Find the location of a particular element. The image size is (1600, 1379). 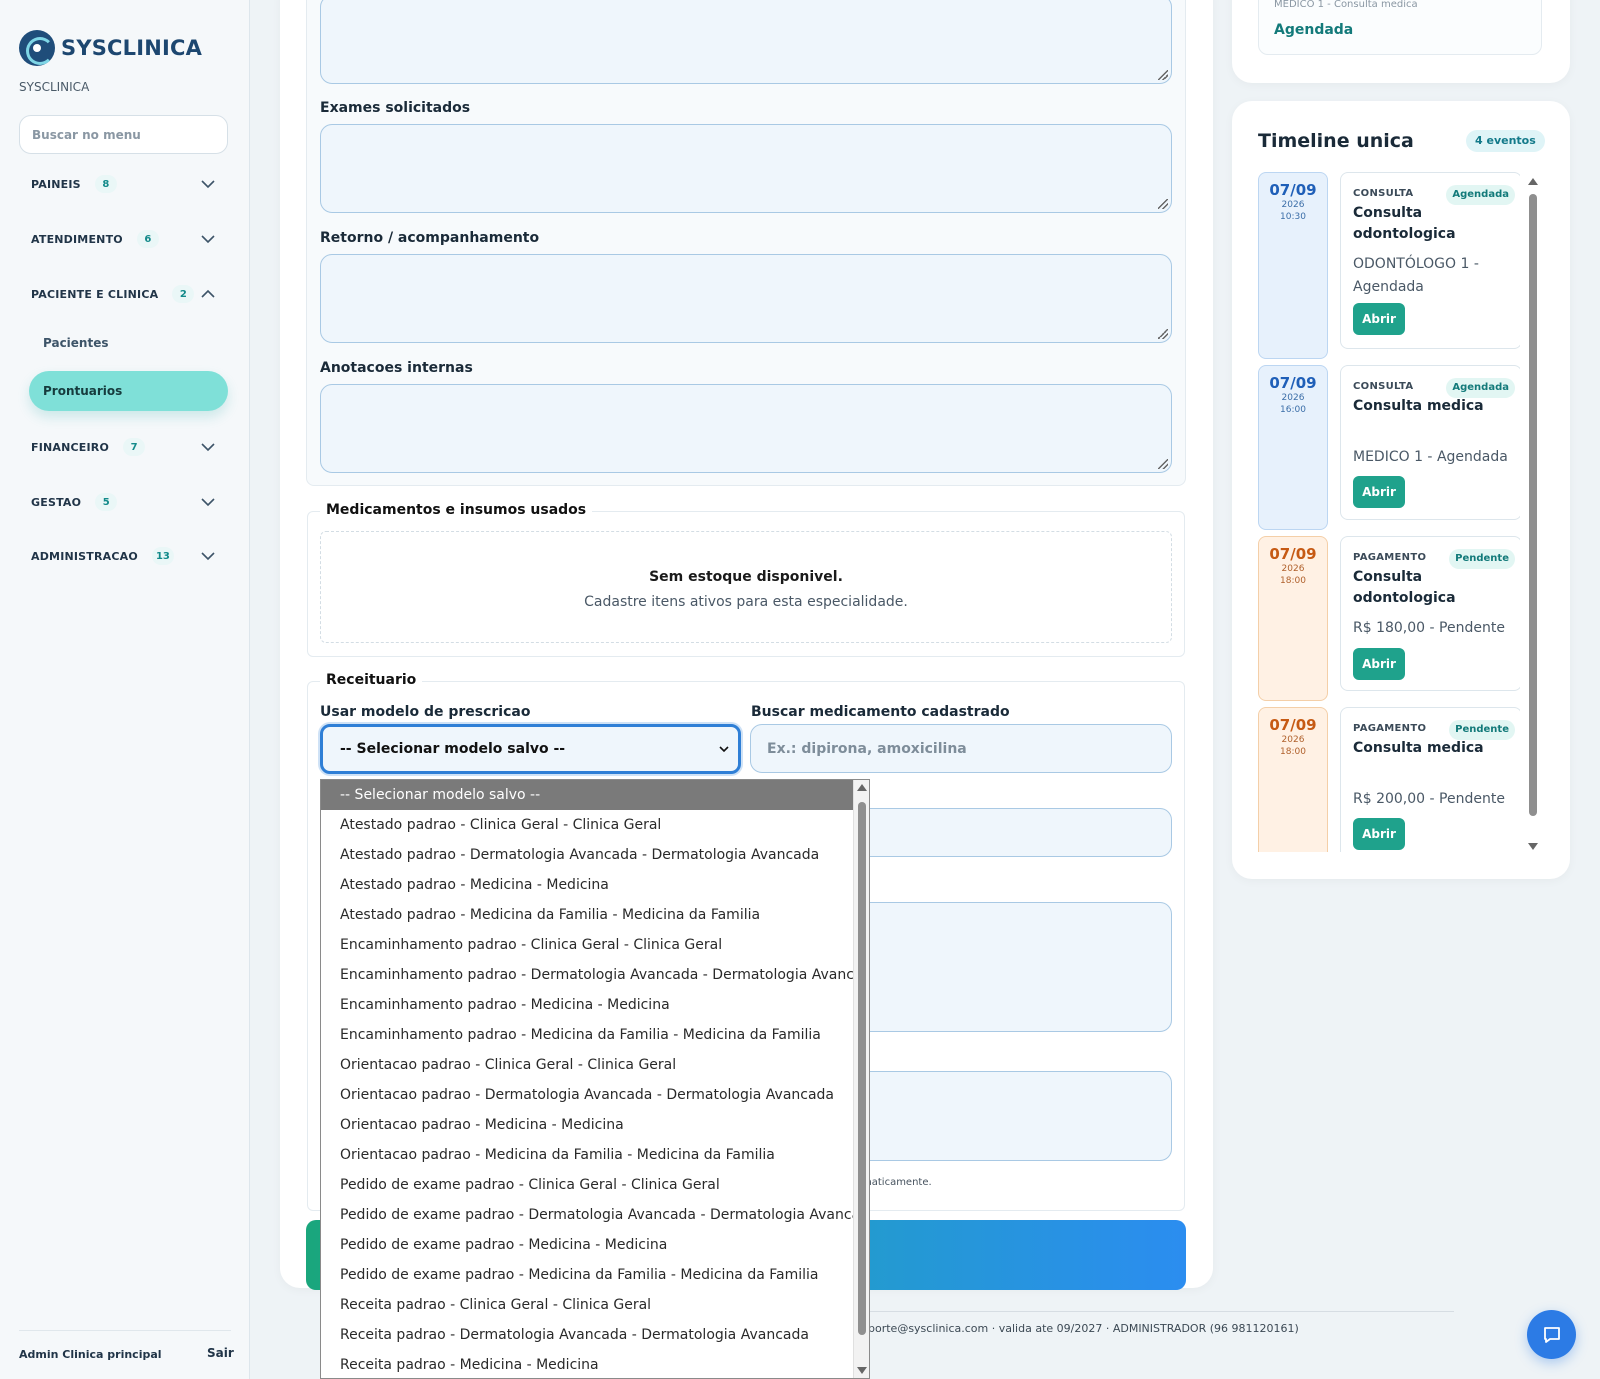

event-name: Consulta medica is located at coordinates (1418, 406).